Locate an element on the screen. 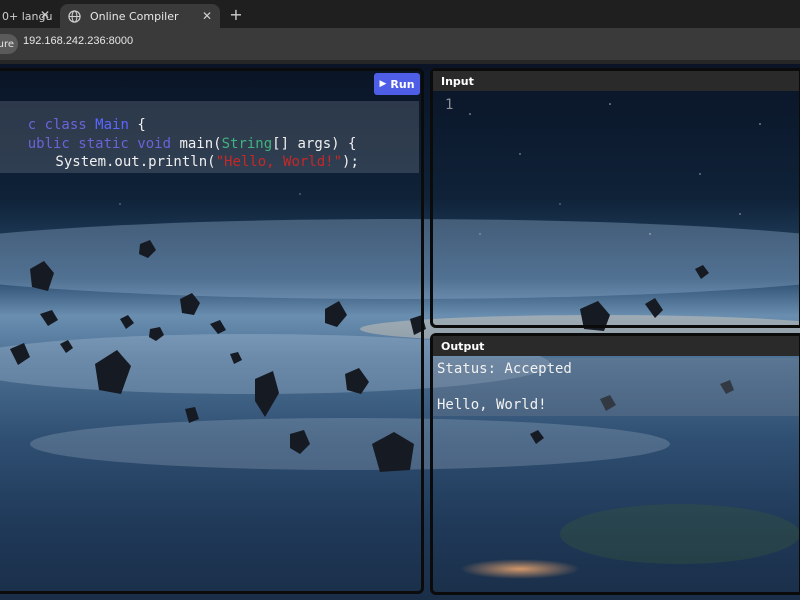 The width and height of the screenshot is (800, 600). run-button: ▶ Run is located at coordinates (397, 84).